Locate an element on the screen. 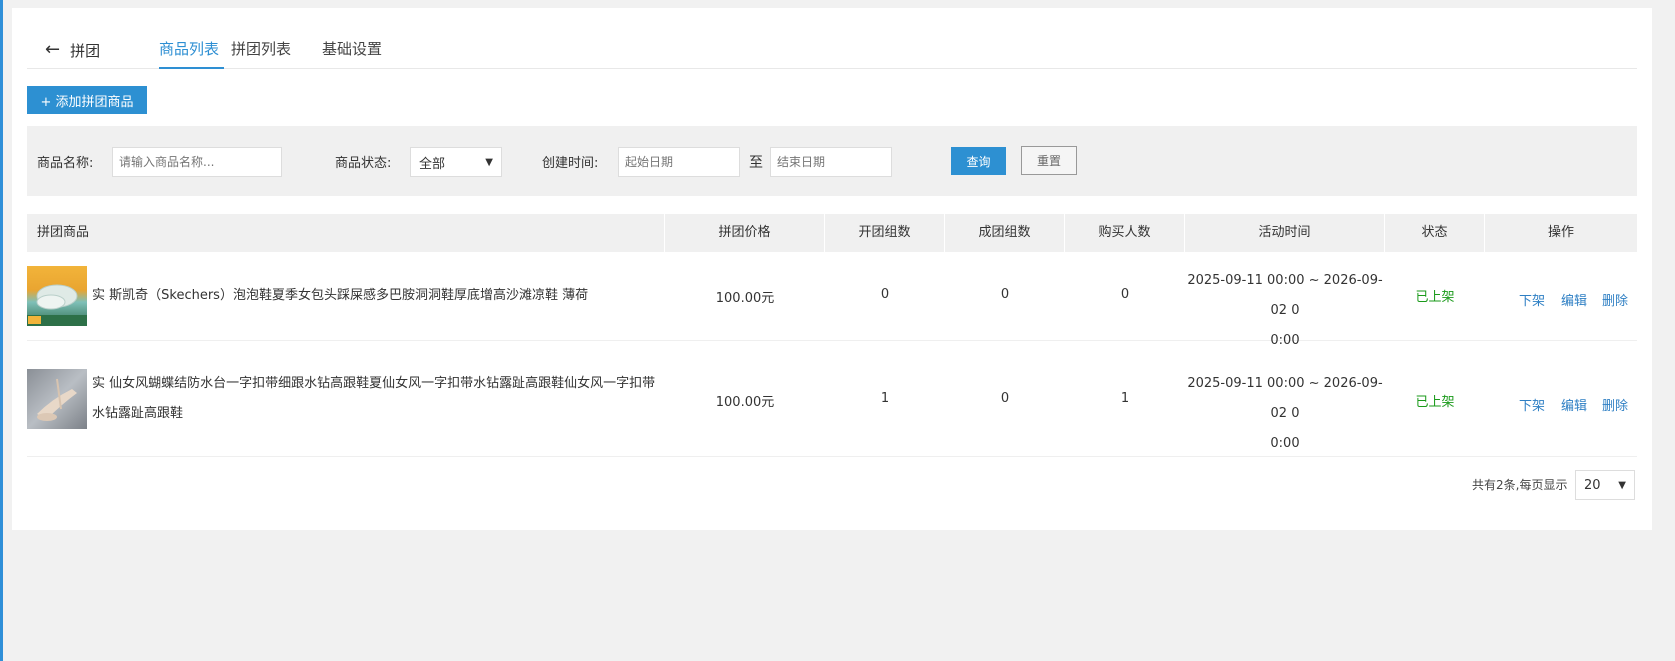  col-status: 状态 is located at coordinates (1435, 233).